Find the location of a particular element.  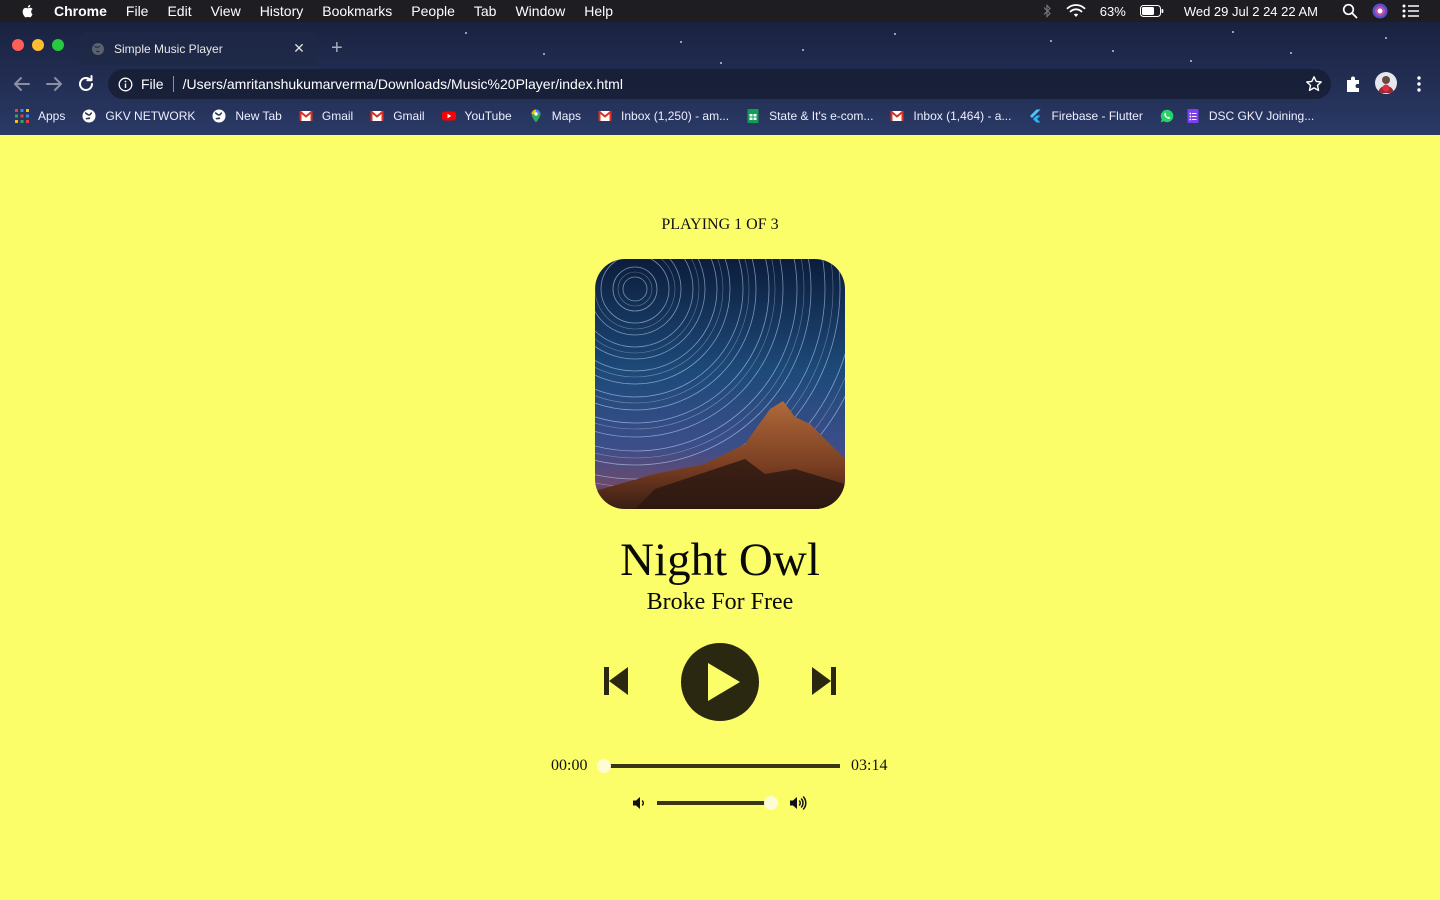

play-icon is located at coordinates (724, 682).